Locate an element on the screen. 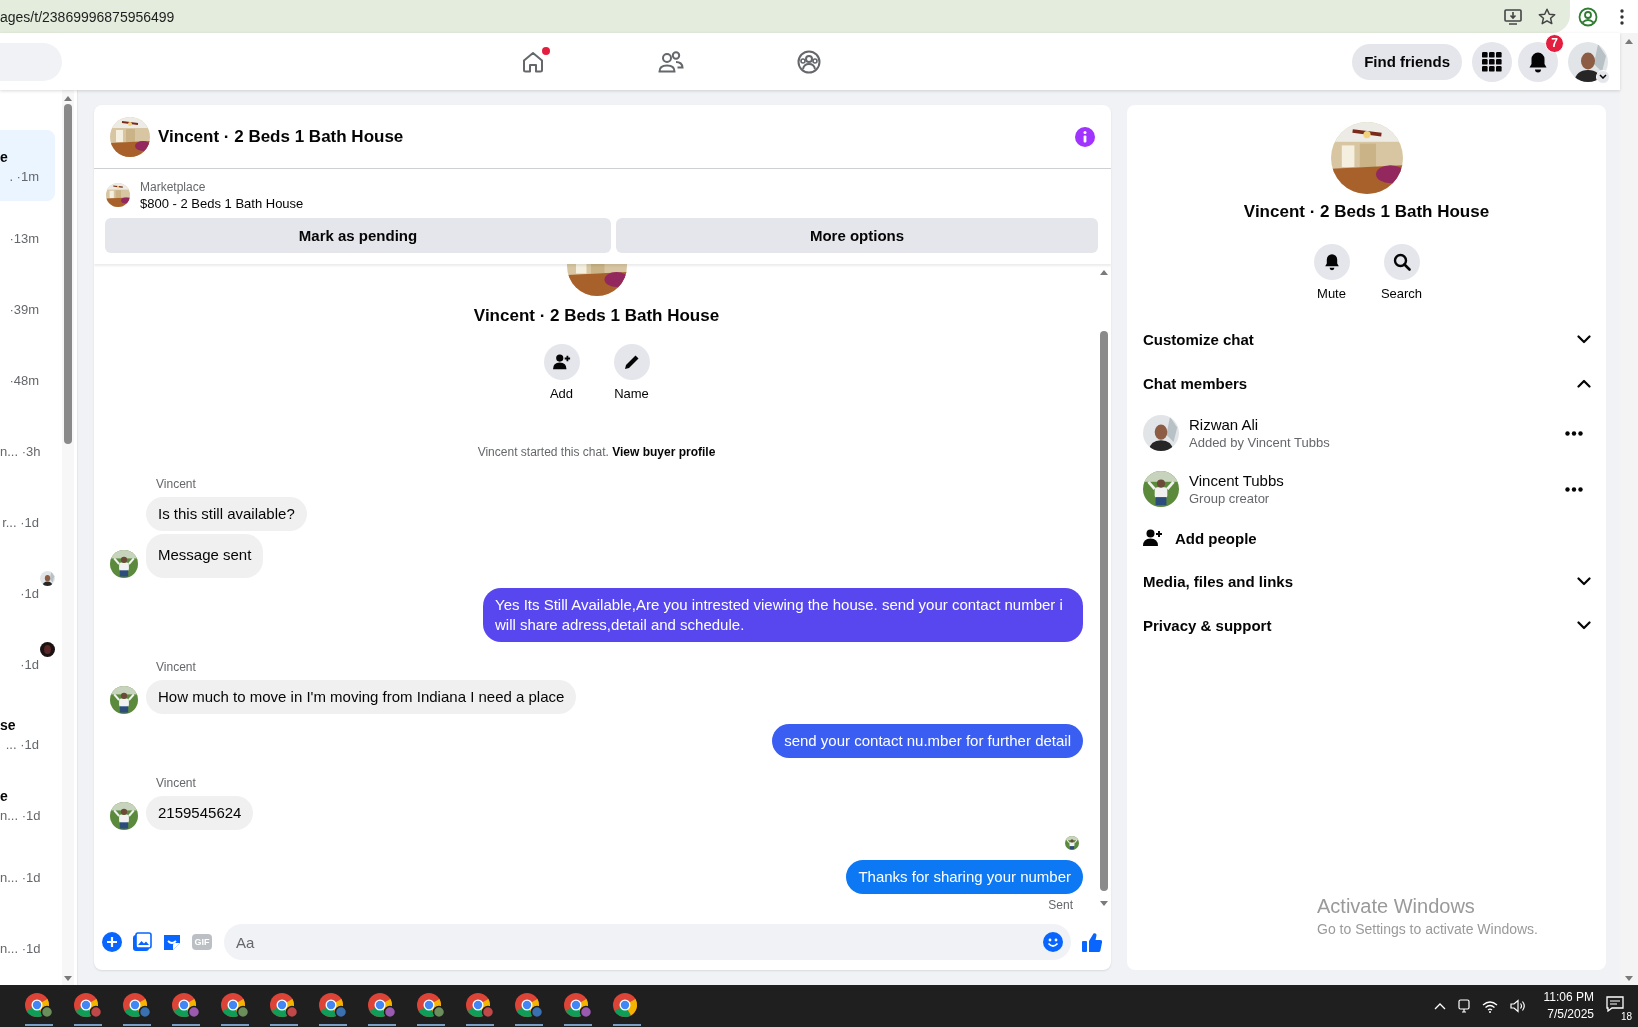 The height and width of the screenshot is (1027, 1638). buyer-profile-link: View buyer profile is located at coordinates (664, 452).